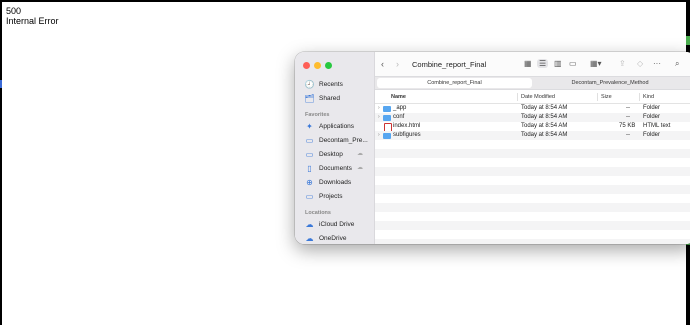 Image resolution: width=690 pixels, height=325 pixels. Describe the element at coordinates (335, 182) in the screenshot. I see `sidebar-item-label: Downloads` at that location.